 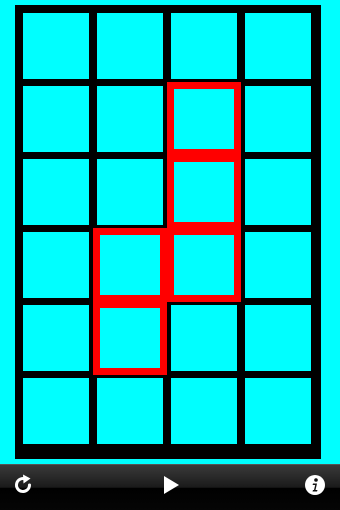 What do you see at coordinates (204, 46) in the screenshot?
I see `board-cell-r0-c2` at bounding box center [204, 46].